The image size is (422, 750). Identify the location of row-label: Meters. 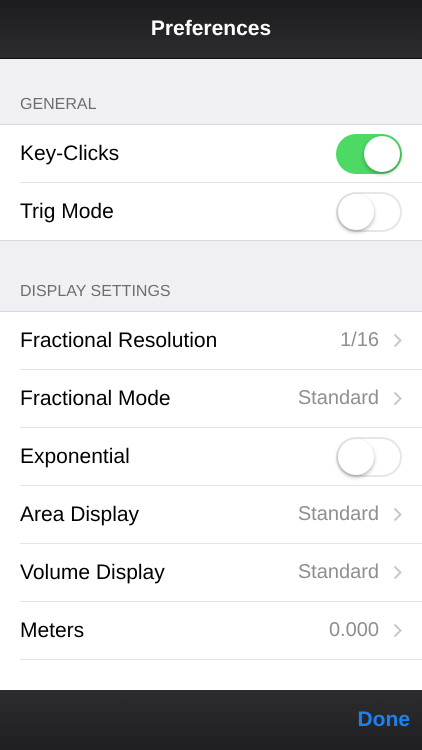
(53, 630).